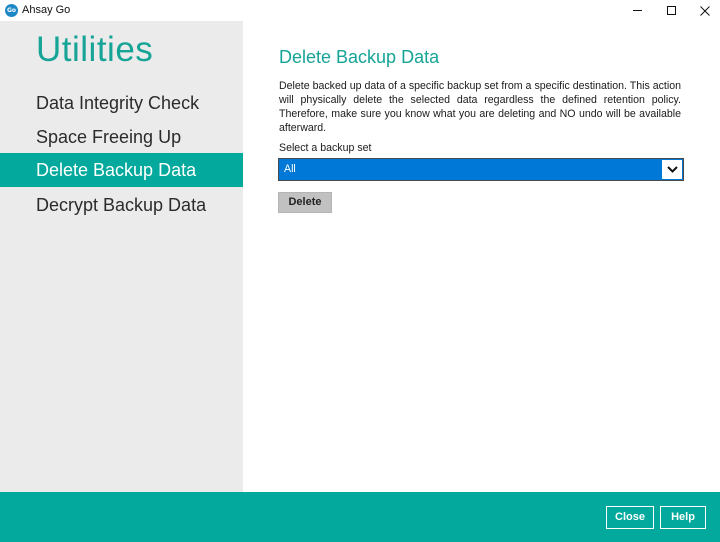 The height and width of the screenshot is (542, 720). I want to click on sidebar-item-data-integrity-check: Data Integrity Check, so click(121, 103).